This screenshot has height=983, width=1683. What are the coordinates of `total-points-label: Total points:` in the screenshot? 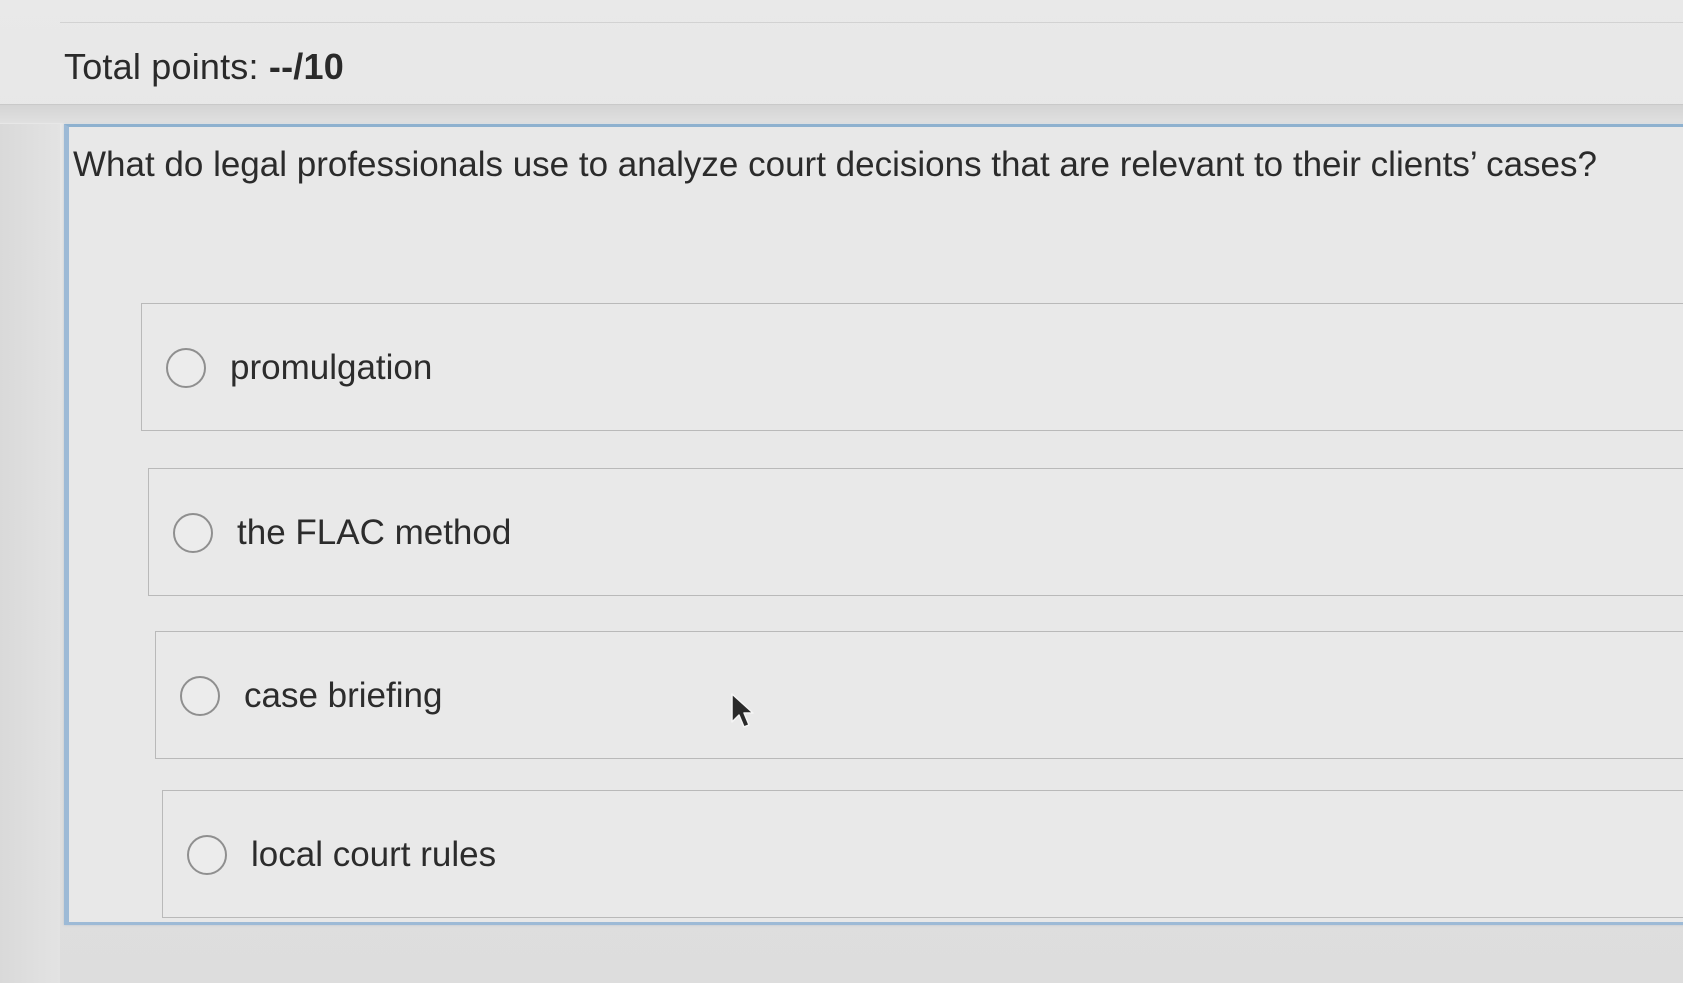 It's located at (166, 66).